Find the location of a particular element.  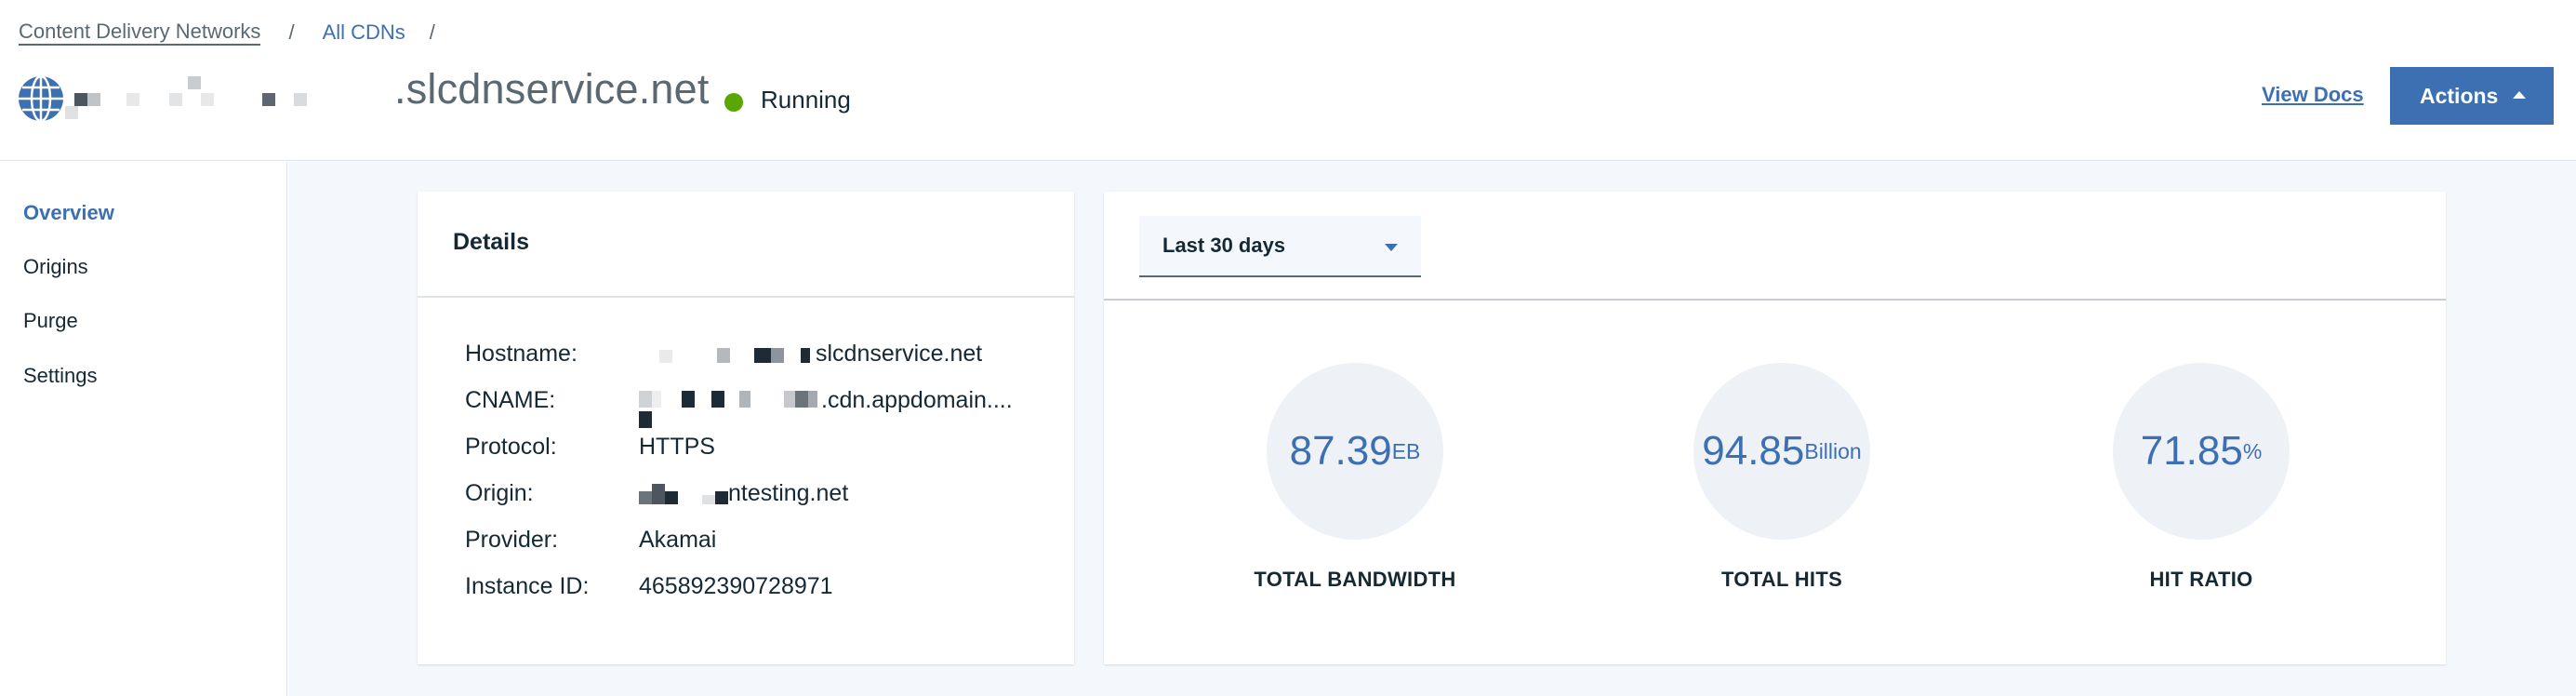

hostname-text: slcdnservice.net is located at coordinates (899, 354).